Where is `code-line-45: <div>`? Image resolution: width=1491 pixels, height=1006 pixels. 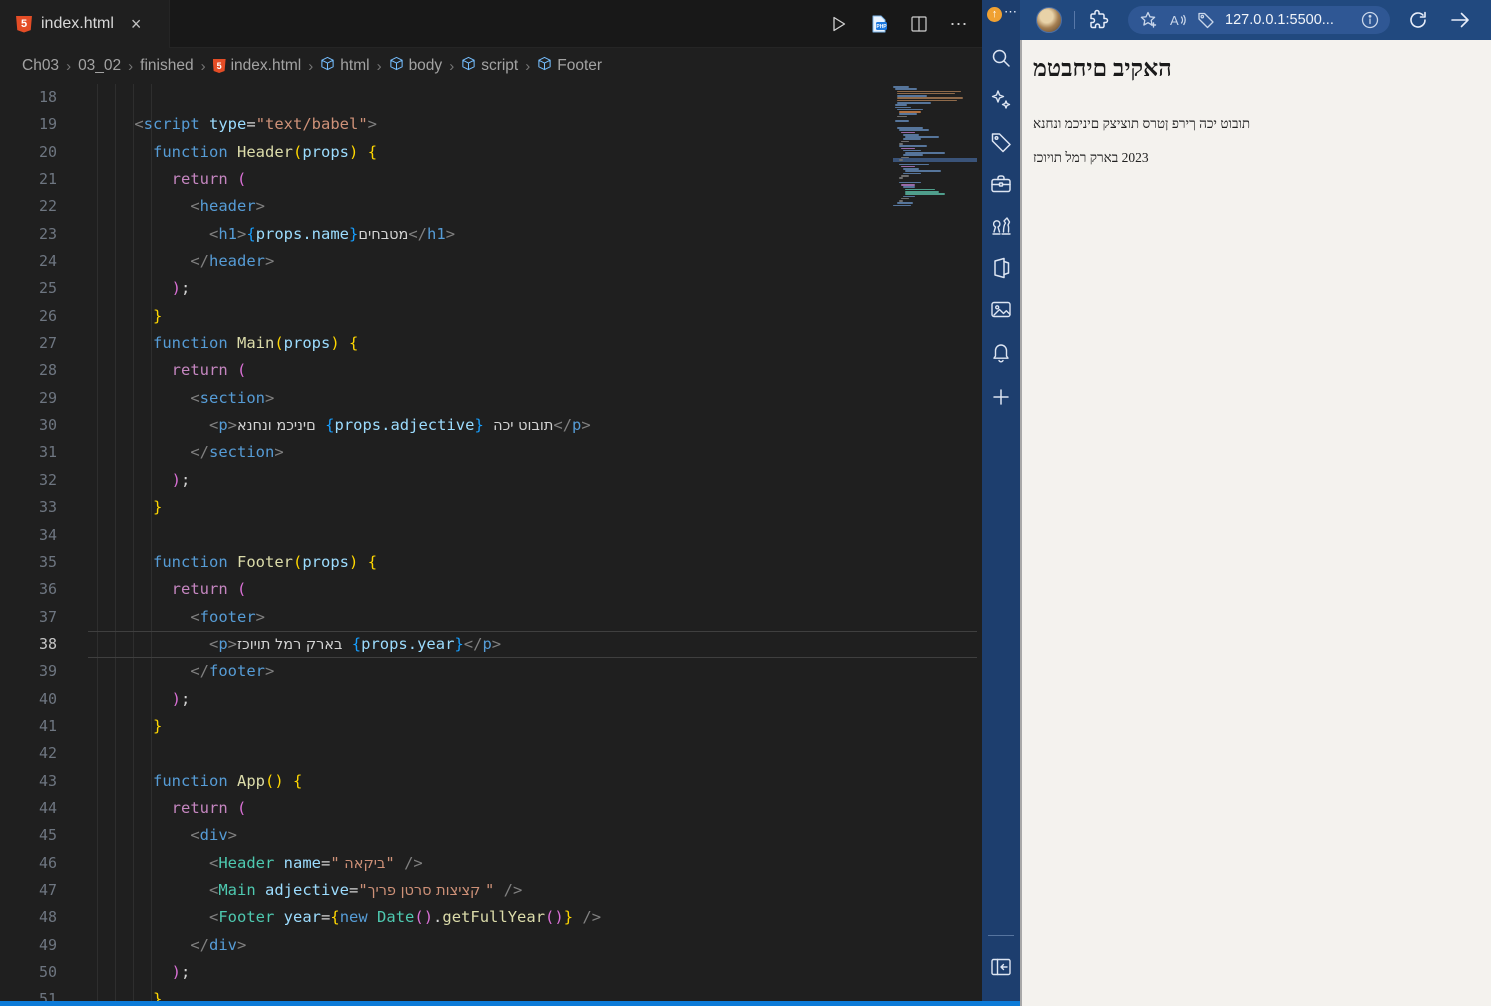
code-line-45: <div> is located at coordinates (349, 835).